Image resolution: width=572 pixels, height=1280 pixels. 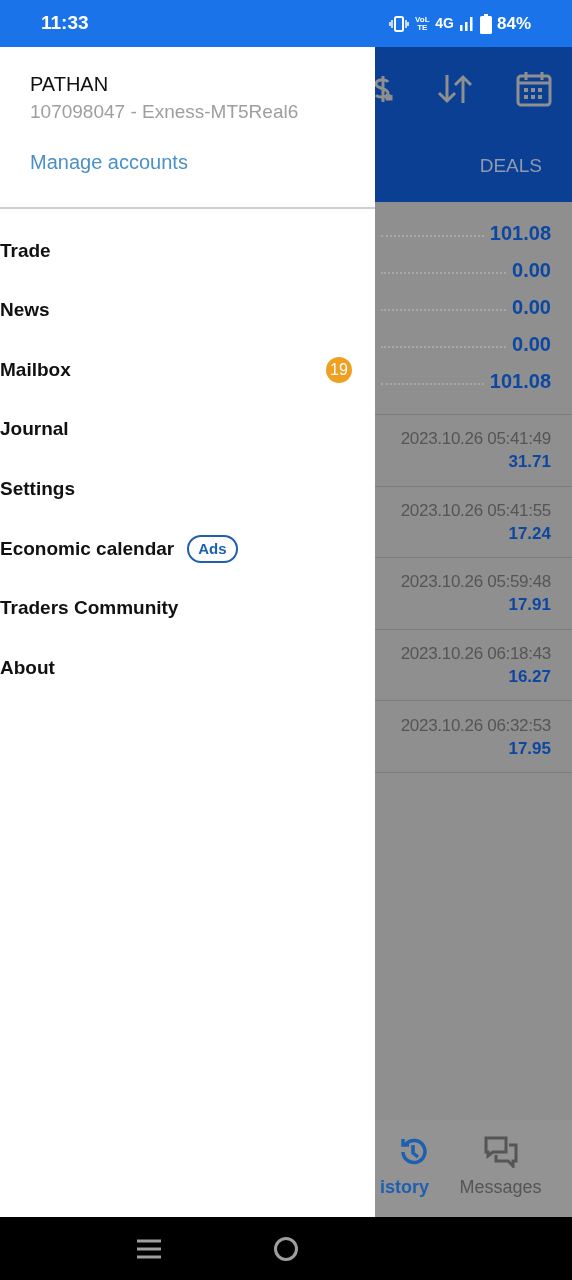 What do you see at coordinates (37, 488) in the screenshot?
I see `menu-item-label: Settings` at bounding box center [37, 488].